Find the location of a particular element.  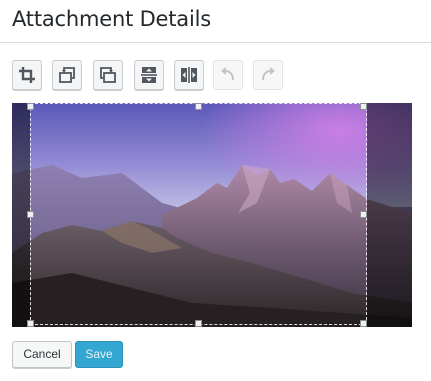

flip-horizontal-icon is located at coordinates (189, 75).